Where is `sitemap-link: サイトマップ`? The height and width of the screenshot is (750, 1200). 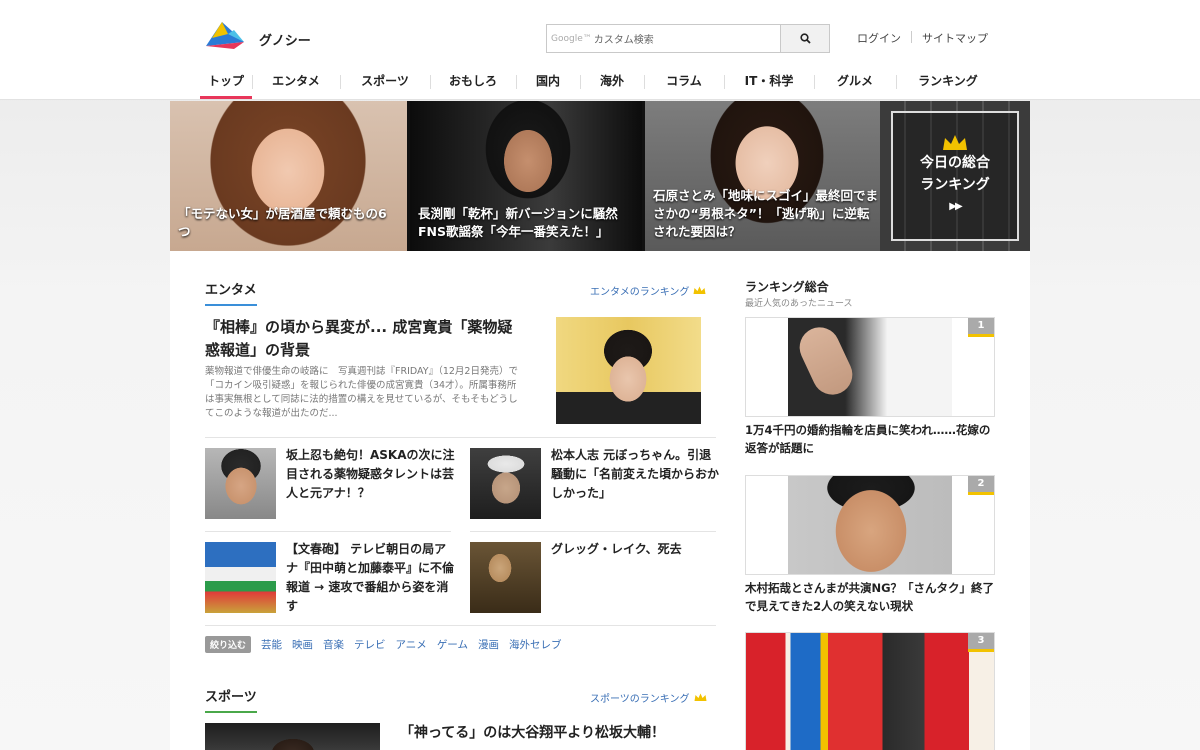
sitemap-link: サイトマップ is located at coordinates (955, 38).